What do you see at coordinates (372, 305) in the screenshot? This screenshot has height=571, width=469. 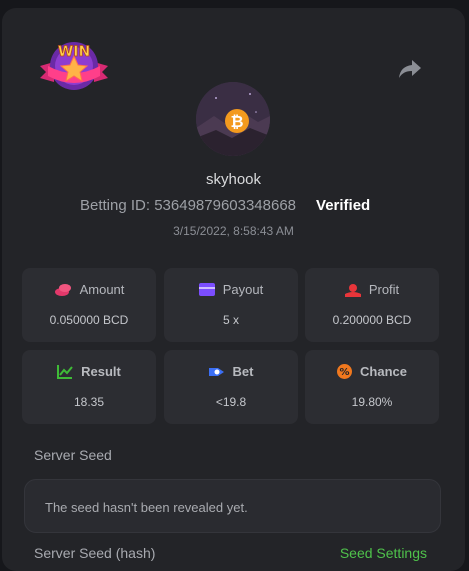 I see `stat-card-profit: Profit 0.200000 BCD` at bounding box center [372, 305].